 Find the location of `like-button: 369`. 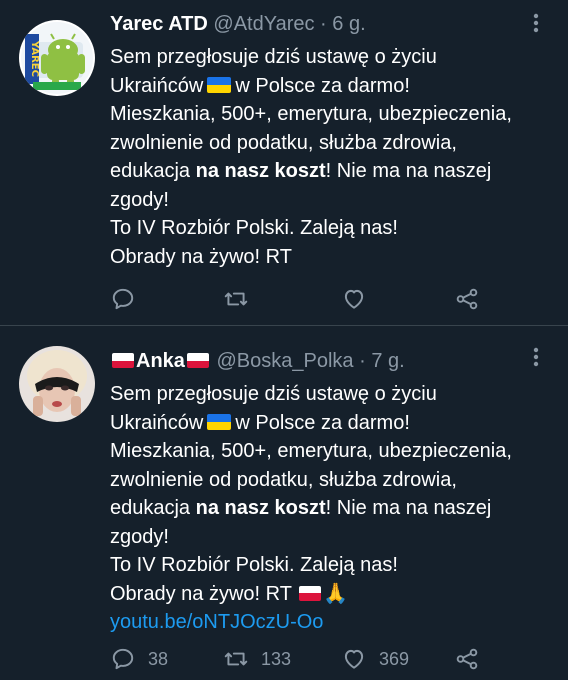

like-button: 369 is located at coordinates (375, 659).